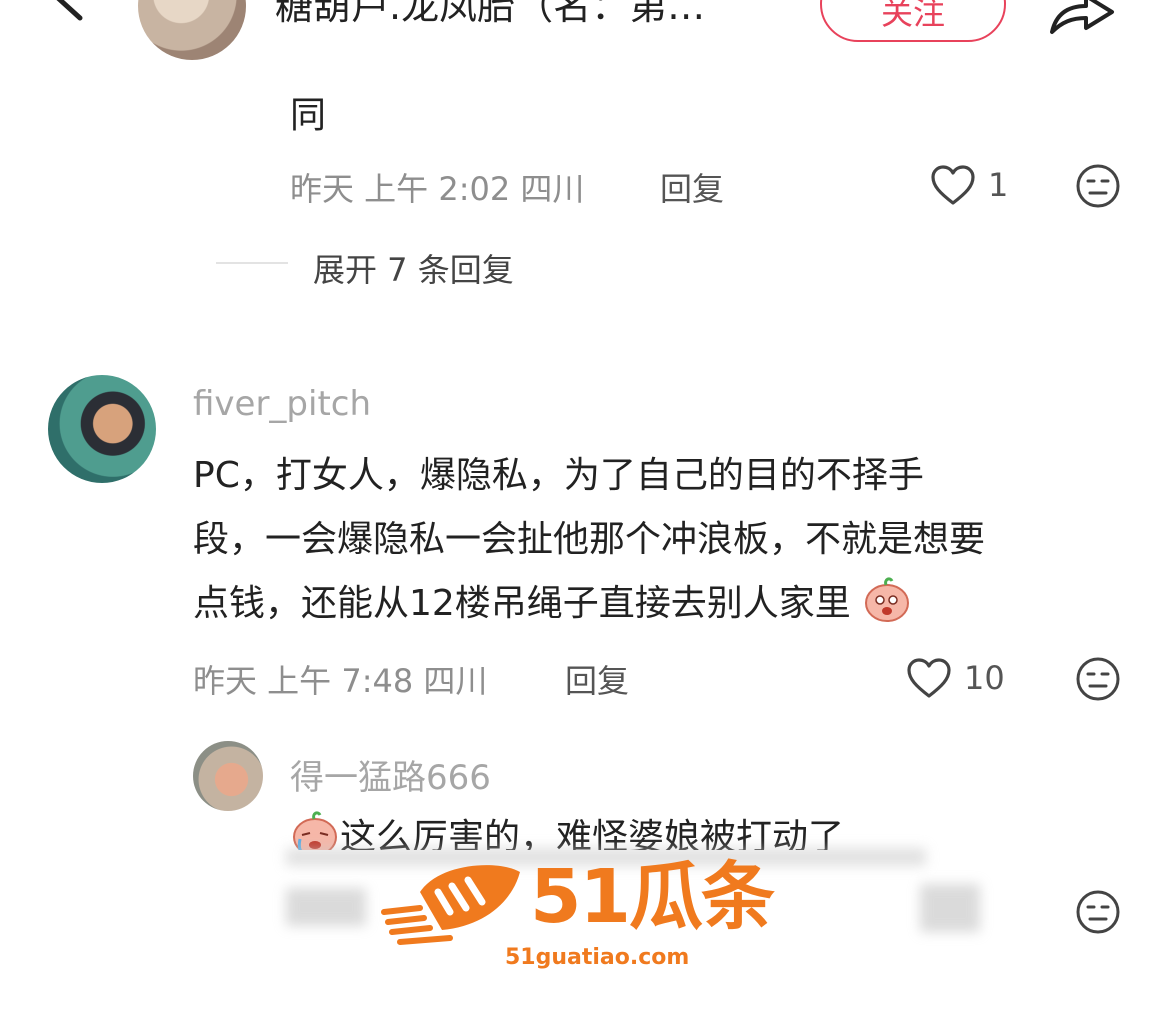  What do you see at coordinates (282, 404) in the screenshot?
I see `comment-username: fiver_pitch` at bounding box center [282, 404].